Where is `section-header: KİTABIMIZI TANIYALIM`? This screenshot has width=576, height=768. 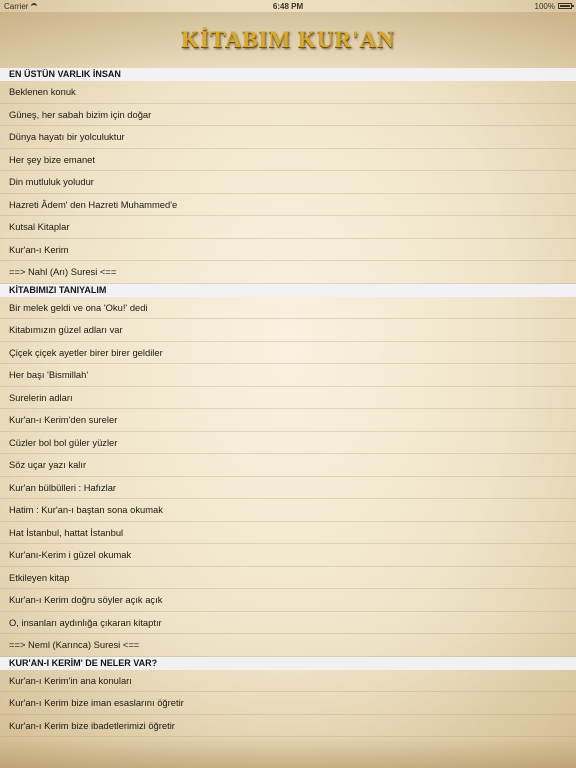 section-header: KİTABIMIZI TANIYALIM is located at coordinates (288, 290).